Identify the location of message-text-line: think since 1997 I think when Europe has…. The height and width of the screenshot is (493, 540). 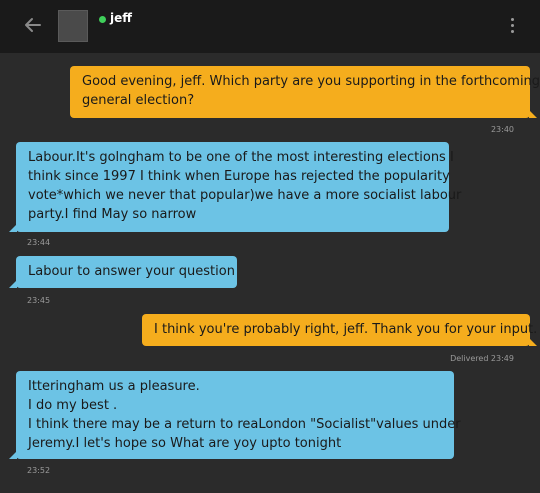
(239, 176).